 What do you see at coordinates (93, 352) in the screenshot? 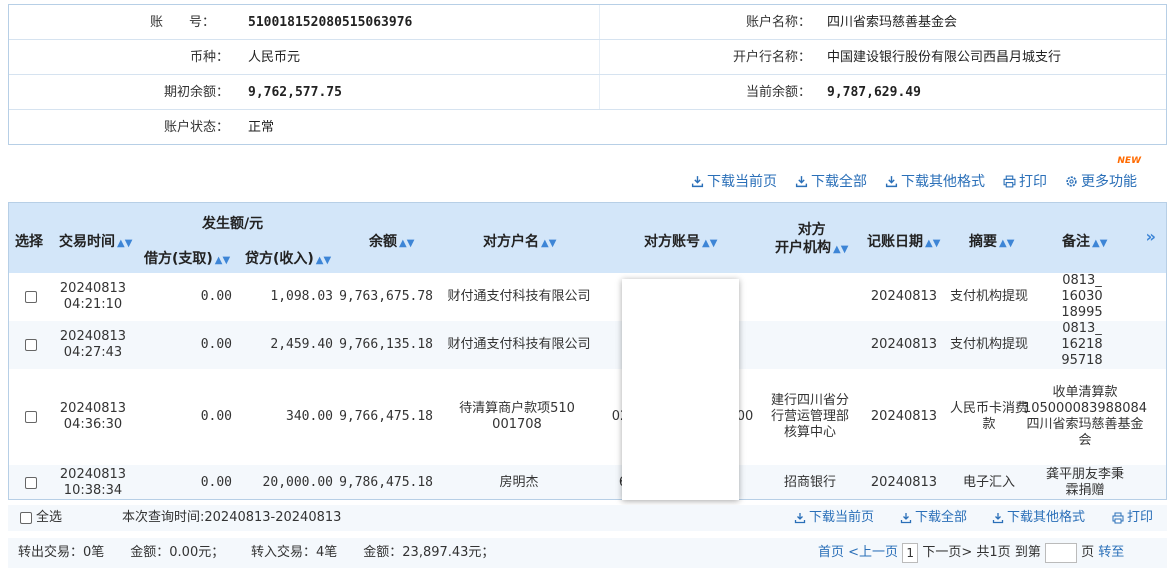
I see `row-time-text: 04:27:43` at bounding box center [93, 352].